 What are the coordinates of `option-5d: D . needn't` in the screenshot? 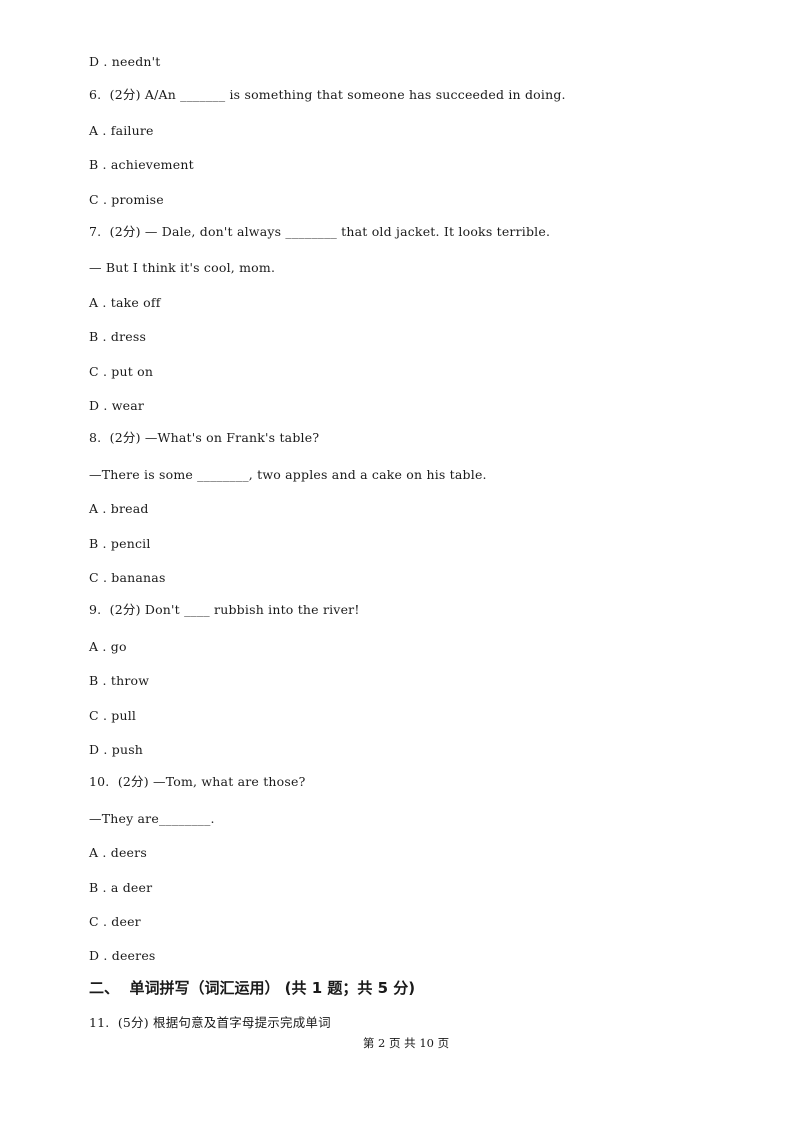 It's located at (125, 61).